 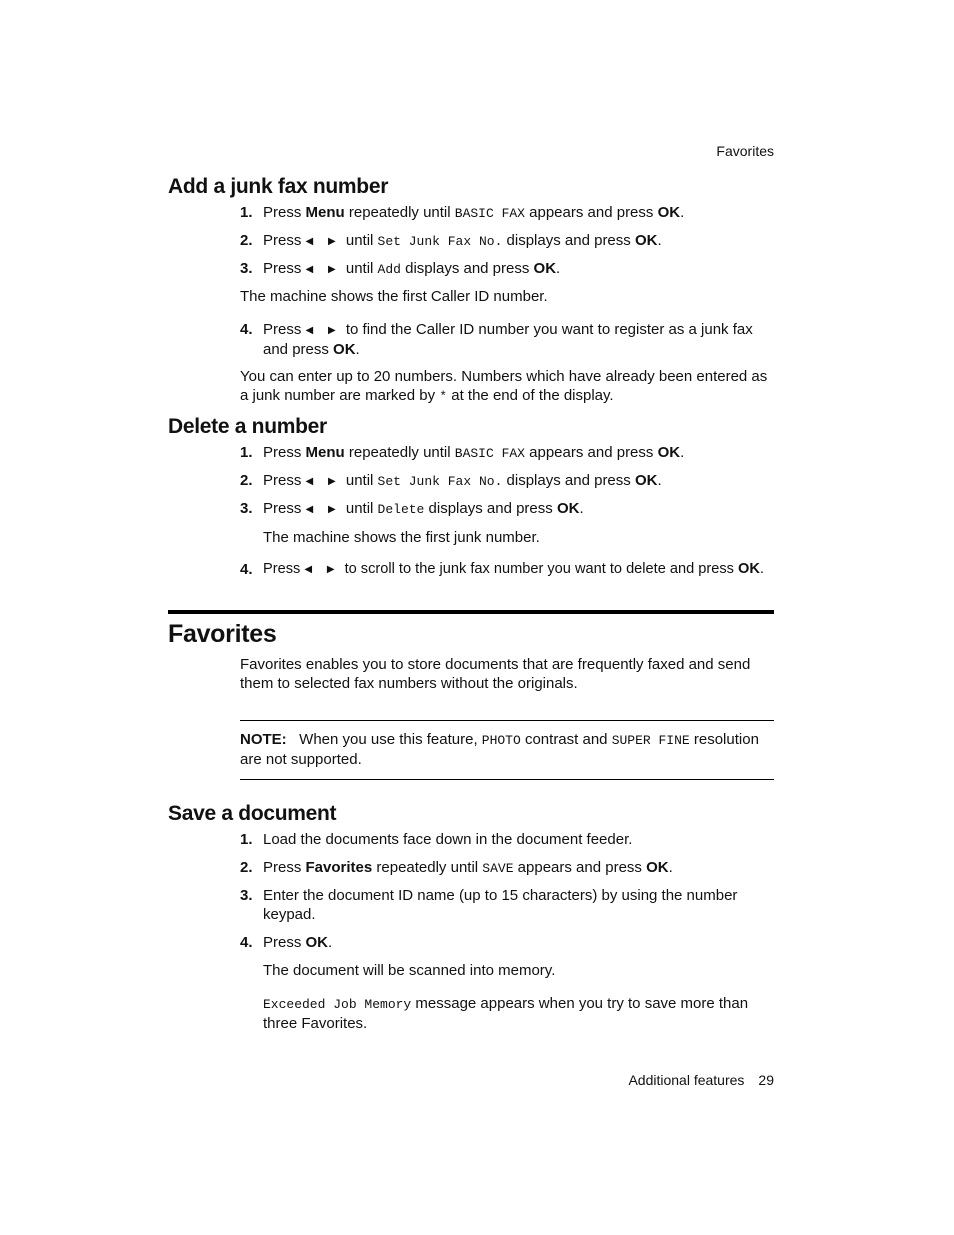 I want to click on display-text: SUPER FINE, so click(x=650, y=740).